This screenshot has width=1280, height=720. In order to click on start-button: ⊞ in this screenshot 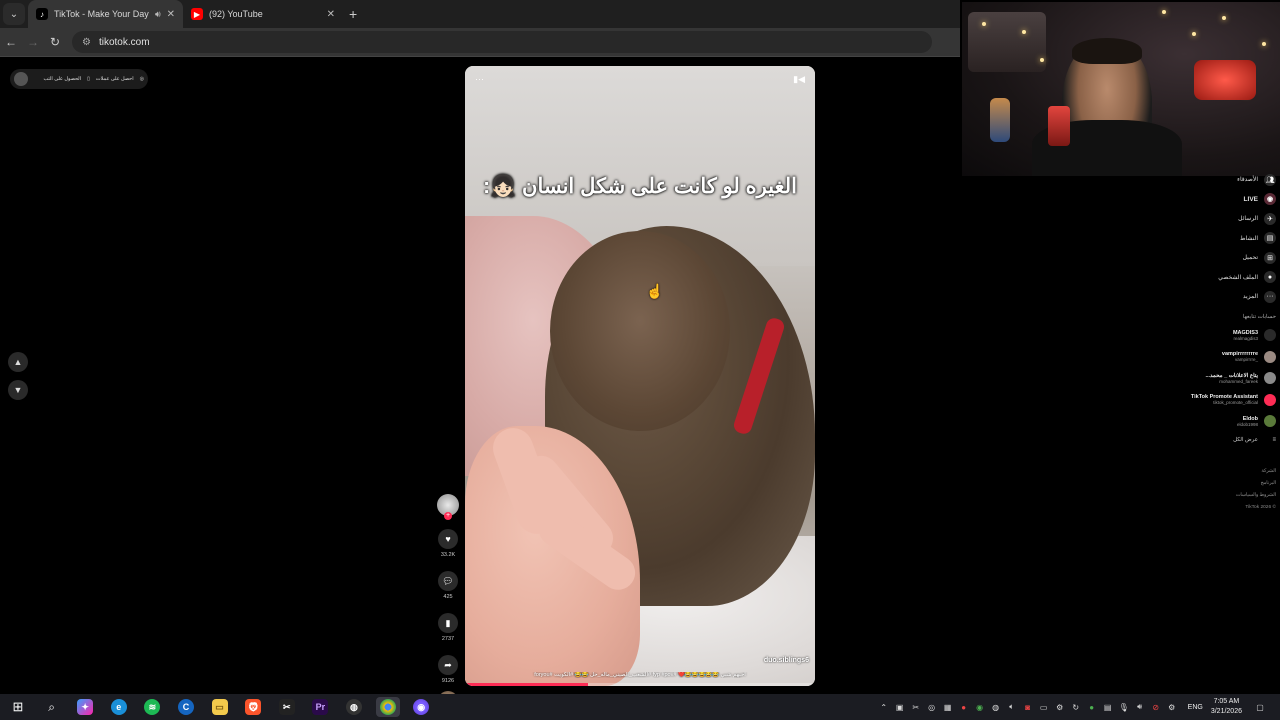, I will do `click(18, 707)`.